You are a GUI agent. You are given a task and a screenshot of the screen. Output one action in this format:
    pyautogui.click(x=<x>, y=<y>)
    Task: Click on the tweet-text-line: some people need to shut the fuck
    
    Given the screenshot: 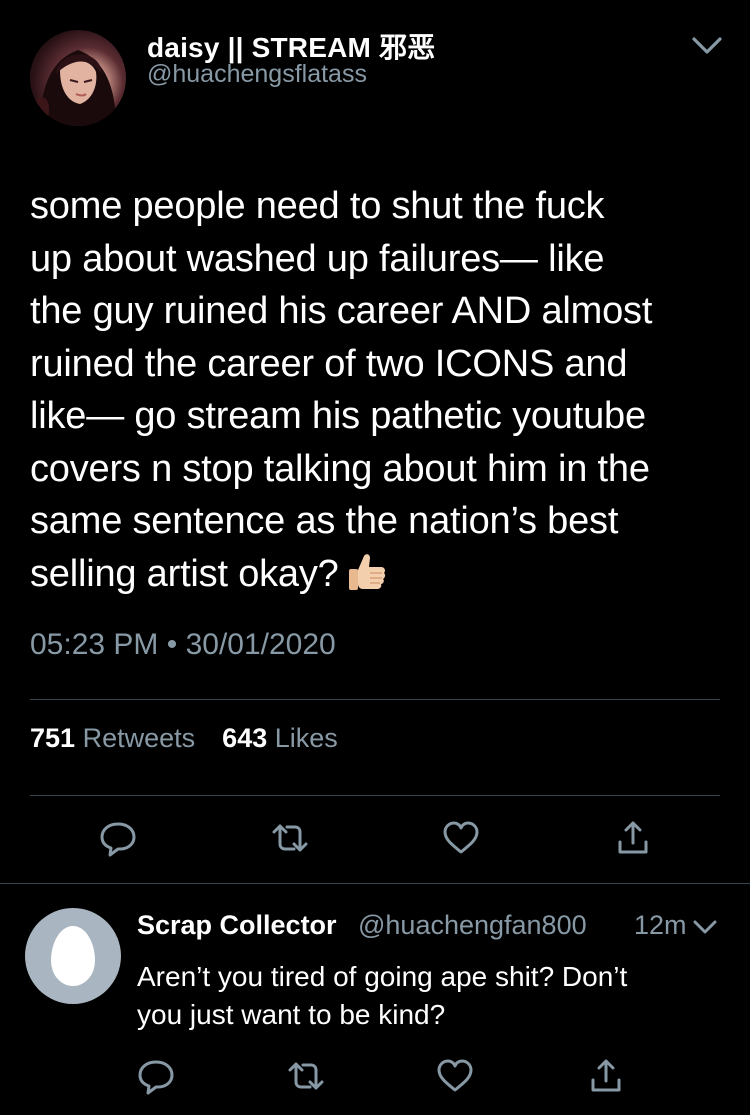 What is the action you would take?
    pyautogui.click(x=317, y=206)
    